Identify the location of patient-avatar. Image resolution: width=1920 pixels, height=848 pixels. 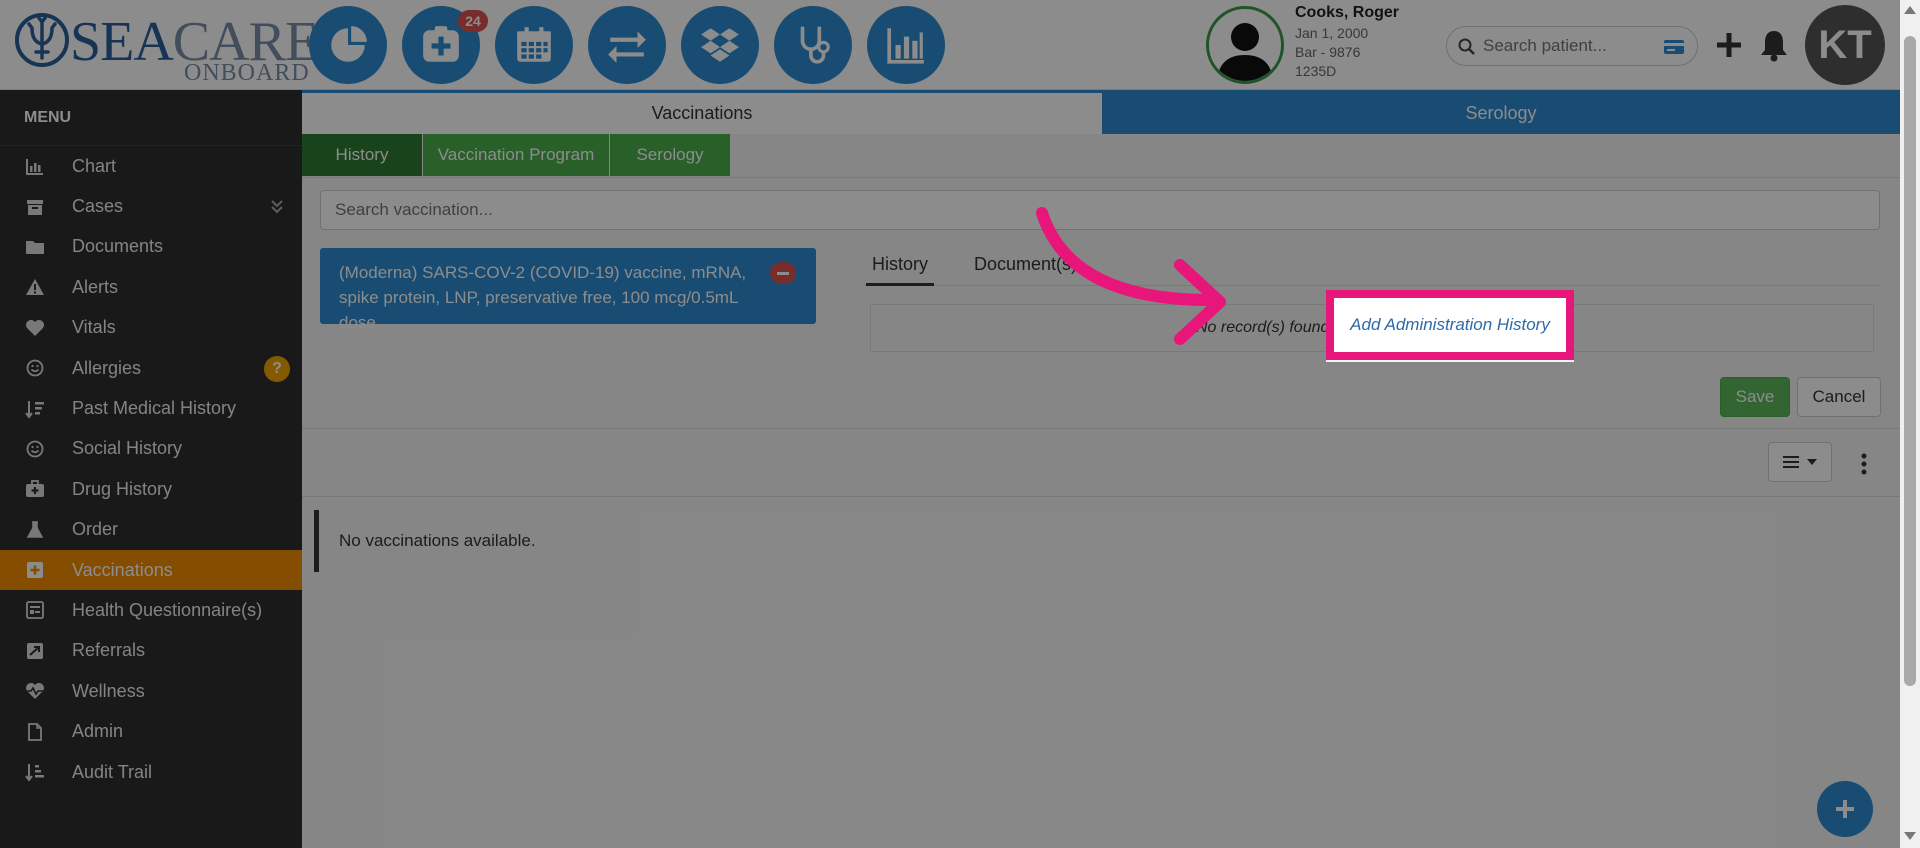
(1245, 45).